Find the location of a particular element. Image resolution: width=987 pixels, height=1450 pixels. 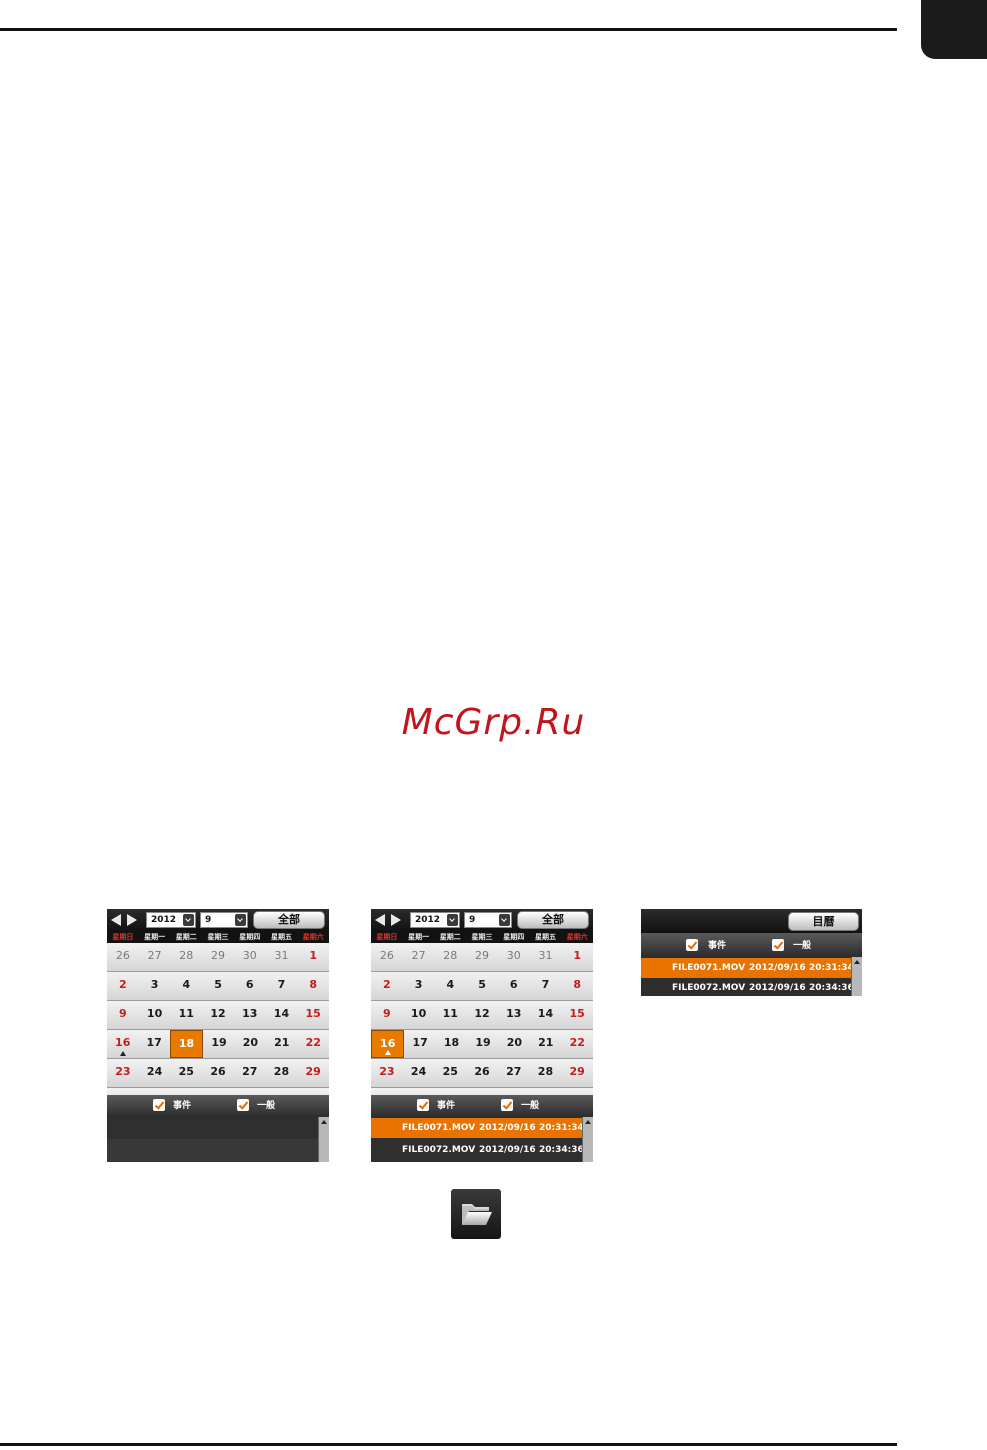

event-label: 事件 is located at coordinates (182, 1106).